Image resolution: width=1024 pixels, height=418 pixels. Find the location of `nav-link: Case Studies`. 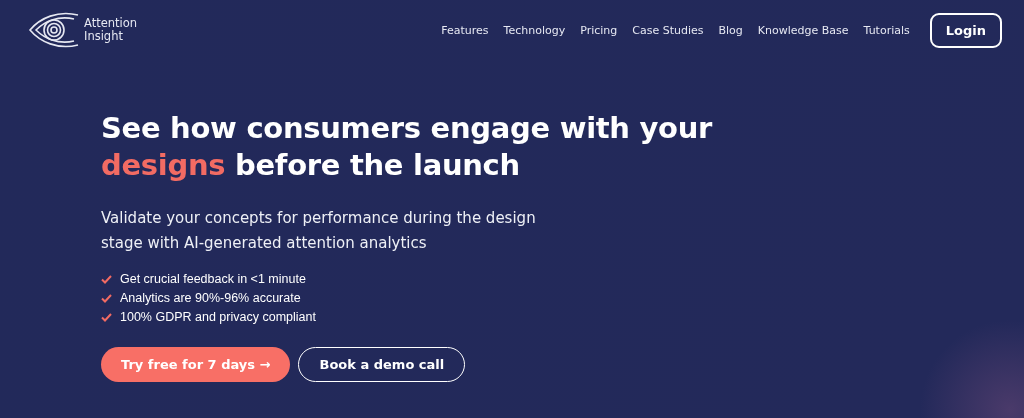

nav-link: Case Studies is located at coordinates (668, 30).